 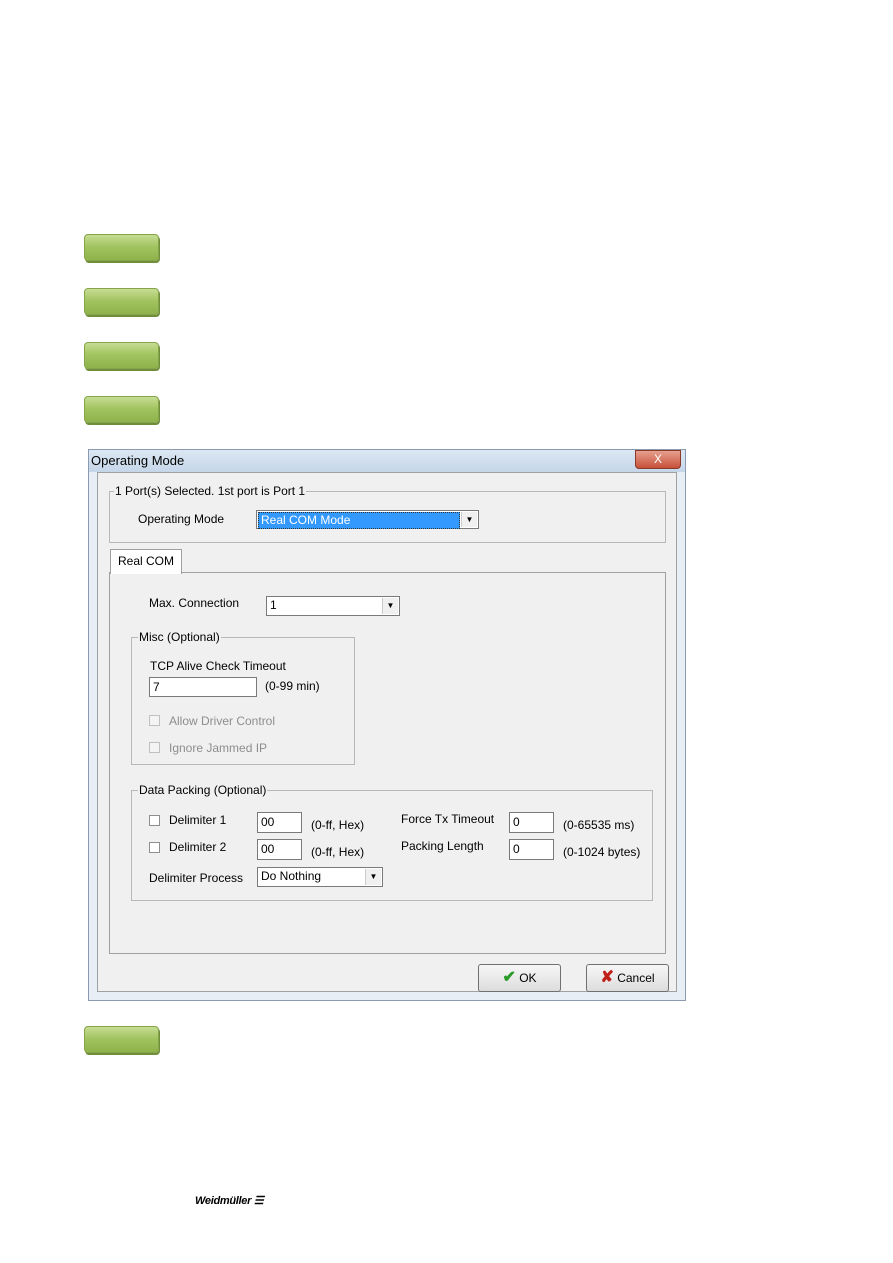 What do you see at coordinates (602, 852) in the screenshot?
I see `packing-length-range: (0-1024 bytes)` at bounding box center [602, 852].